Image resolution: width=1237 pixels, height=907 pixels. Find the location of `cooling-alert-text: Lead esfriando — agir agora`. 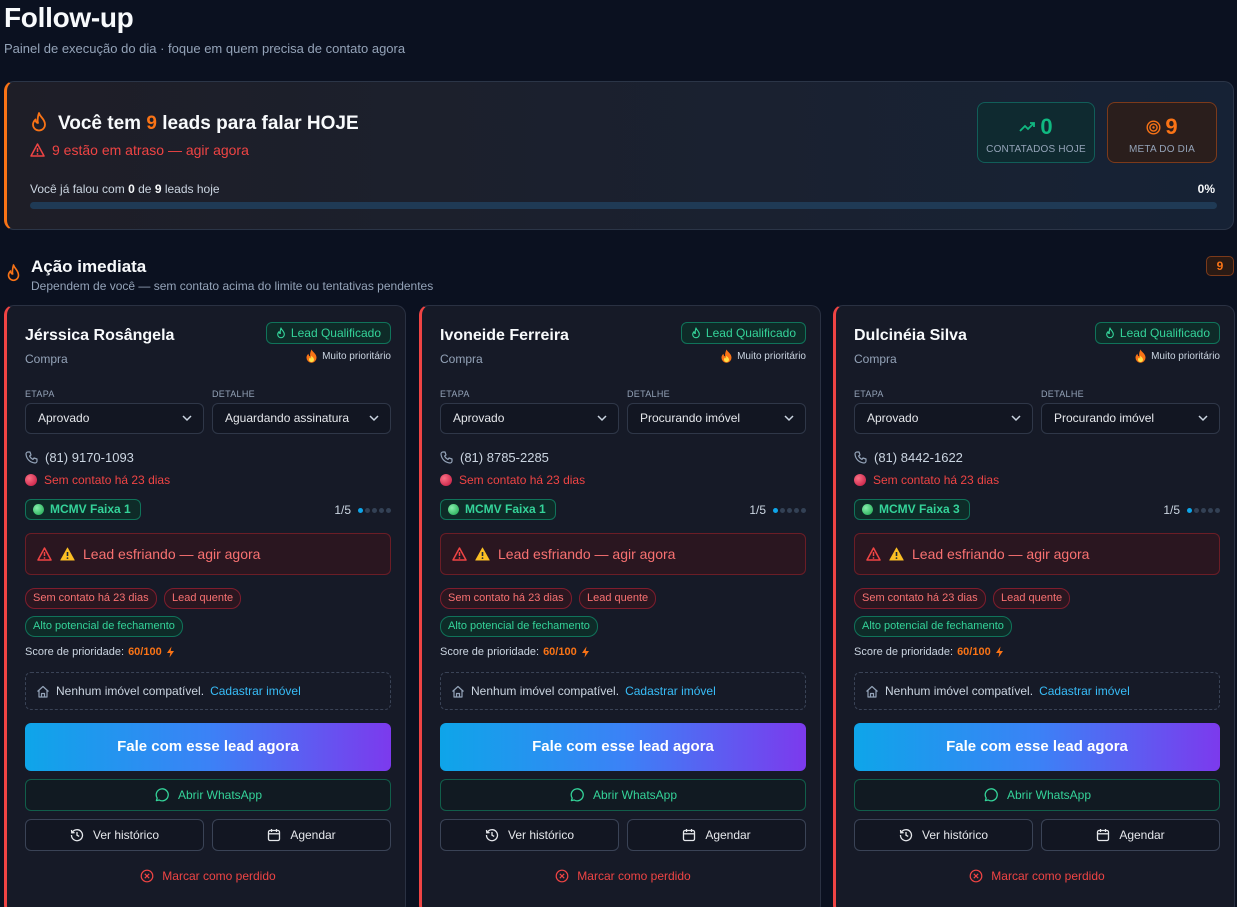

cooling-alert-text: Lead esfriando — agir agora is located at coordinates (587, 554).